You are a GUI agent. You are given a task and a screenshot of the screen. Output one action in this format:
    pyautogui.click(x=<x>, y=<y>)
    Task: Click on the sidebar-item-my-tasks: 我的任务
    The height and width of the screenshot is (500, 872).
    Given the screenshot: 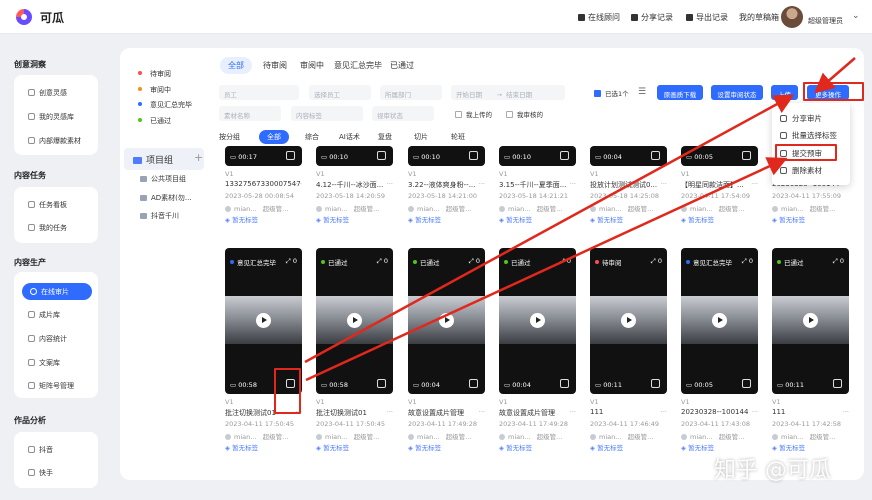 What is the action you would take?
    pyautogui.click(x=47, y=228)
    